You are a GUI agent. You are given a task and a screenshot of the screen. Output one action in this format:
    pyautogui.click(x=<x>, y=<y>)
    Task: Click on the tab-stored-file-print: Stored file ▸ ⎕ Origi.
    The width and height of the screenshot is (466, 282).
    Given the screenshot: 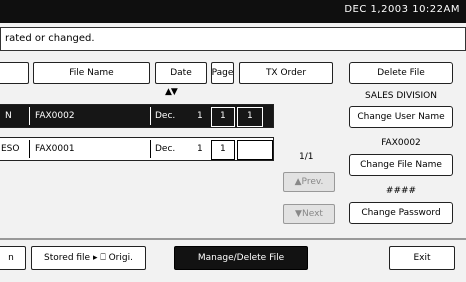 What is the action you would take?
    pyautogui.click(x=88, y=258)
    